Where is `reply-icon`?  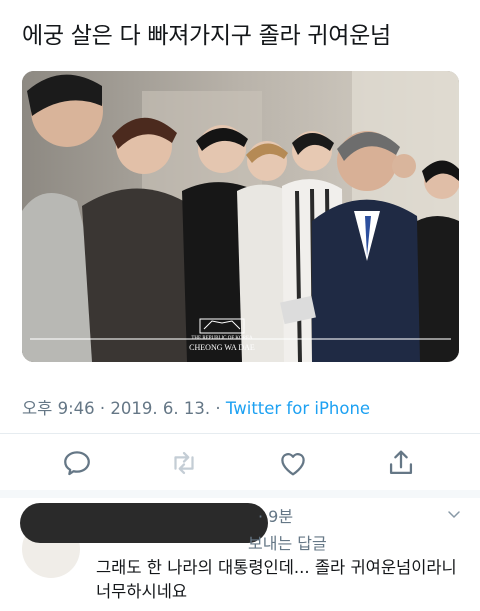 reply-icon is located at coordinates (77, 463).